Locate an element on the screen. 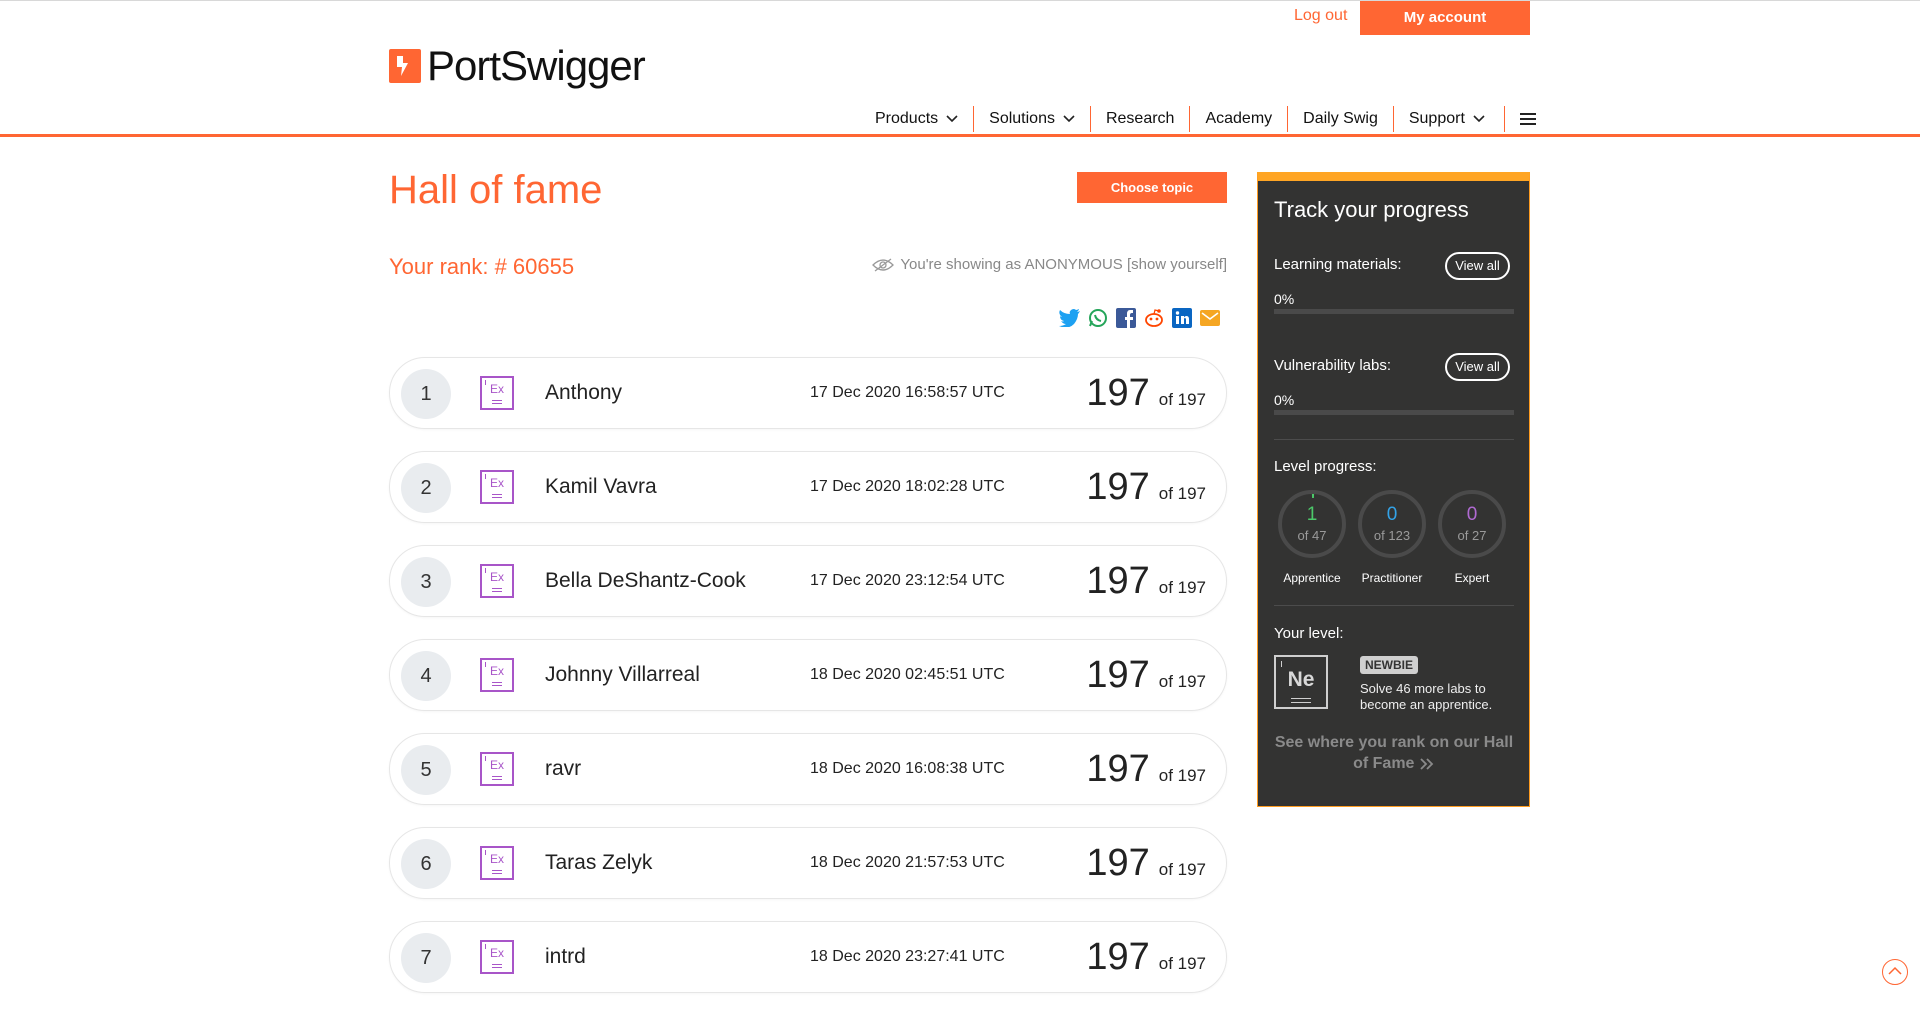 The image size is (1920, 1015). completion-date: 18 Dec 2020 21:57:53 UTC is located at coordinates (907, 862).